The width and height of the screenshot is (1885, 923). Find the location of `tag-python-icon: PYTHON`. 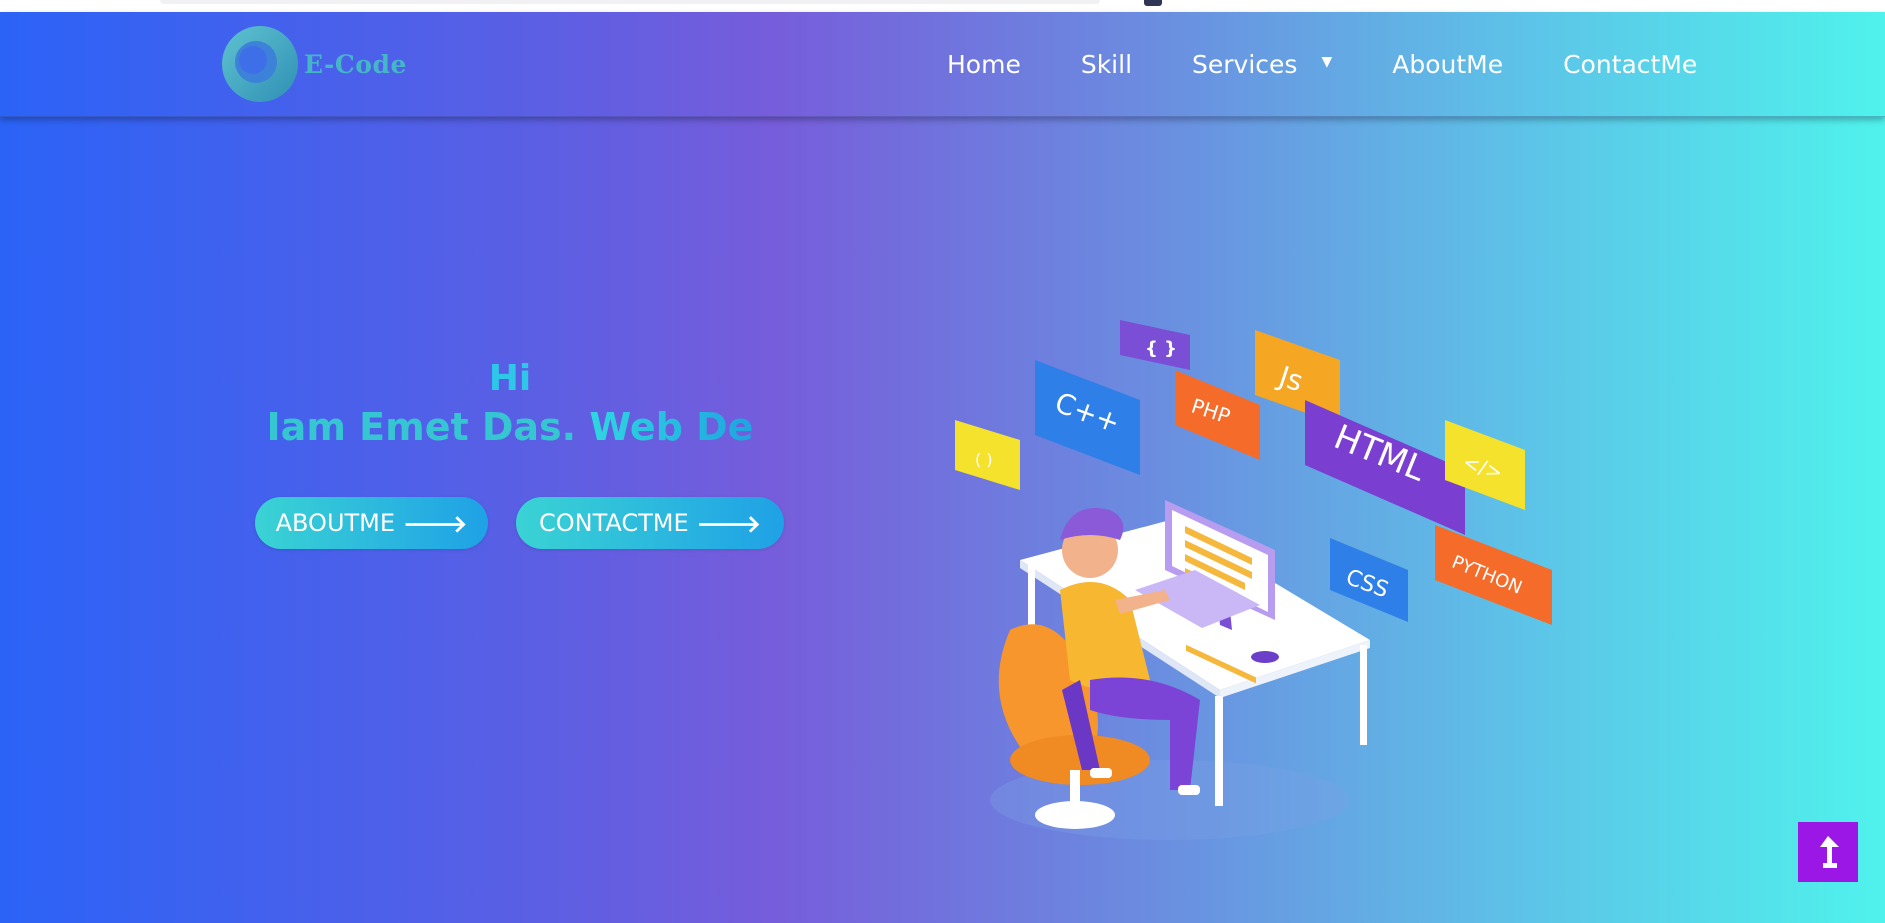

tag-python-icon: PYTHON is located at coordinates (1493, 575).